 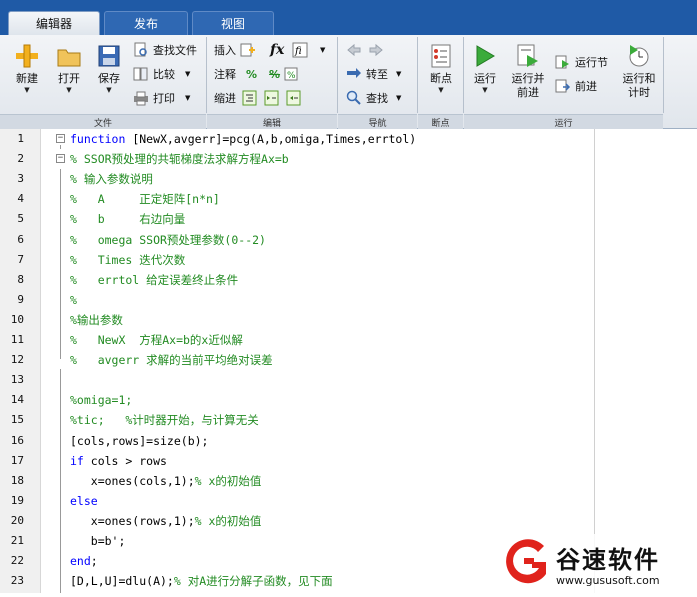 What do you see at coordinates (17, 561) in the screenshot?
I see `line-number: 22` at bounding box center [17, 561].